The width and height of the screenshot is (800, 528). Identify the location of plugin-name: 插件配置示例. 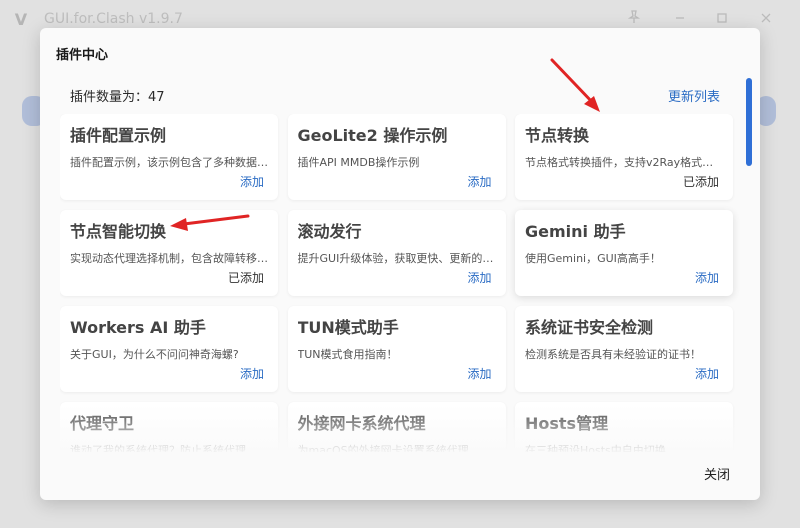
(118, 135).